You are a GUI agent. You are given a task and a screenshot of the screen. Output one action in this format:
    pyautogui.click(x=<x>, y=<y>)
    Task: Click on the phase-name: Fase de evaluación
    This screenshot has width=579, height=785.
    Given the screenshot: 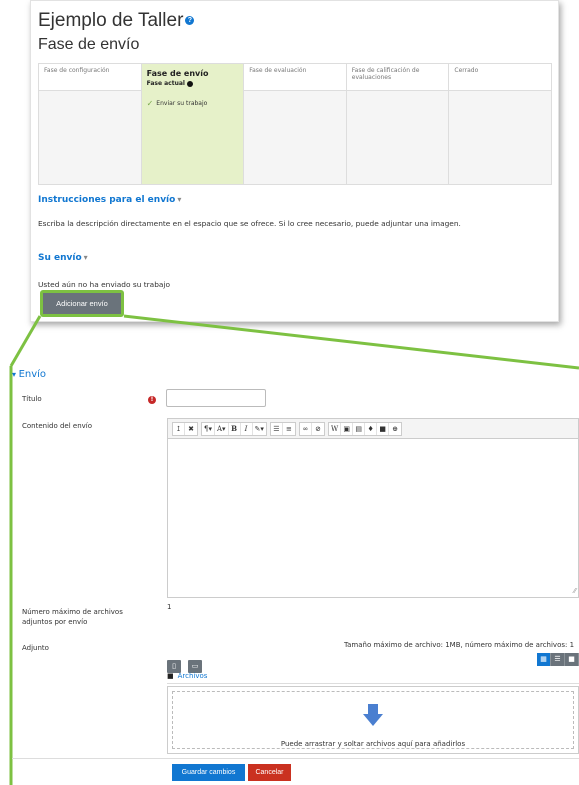 What is the action you would take?
    pyautogui.click(x=295, y=77)
    